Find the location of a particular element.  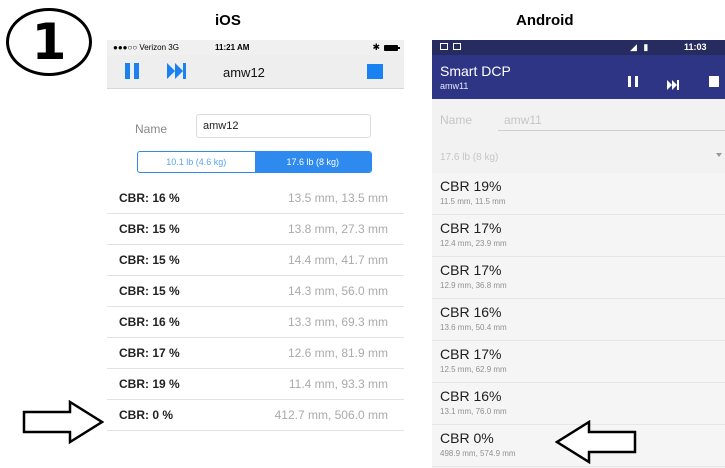

depth-values: 14.4 mm, 41.7 mm is located at coordinates (337, 260).